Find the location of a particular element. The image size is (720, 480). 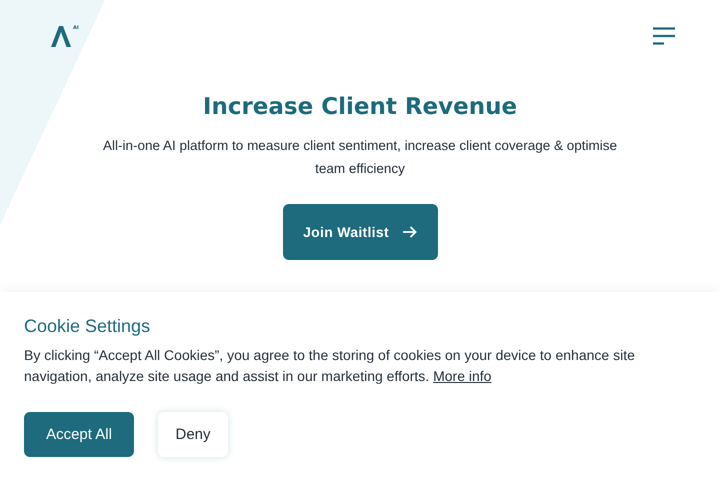

join-waitlist-button: Join Waitlist is located at coordinates (360, 232).